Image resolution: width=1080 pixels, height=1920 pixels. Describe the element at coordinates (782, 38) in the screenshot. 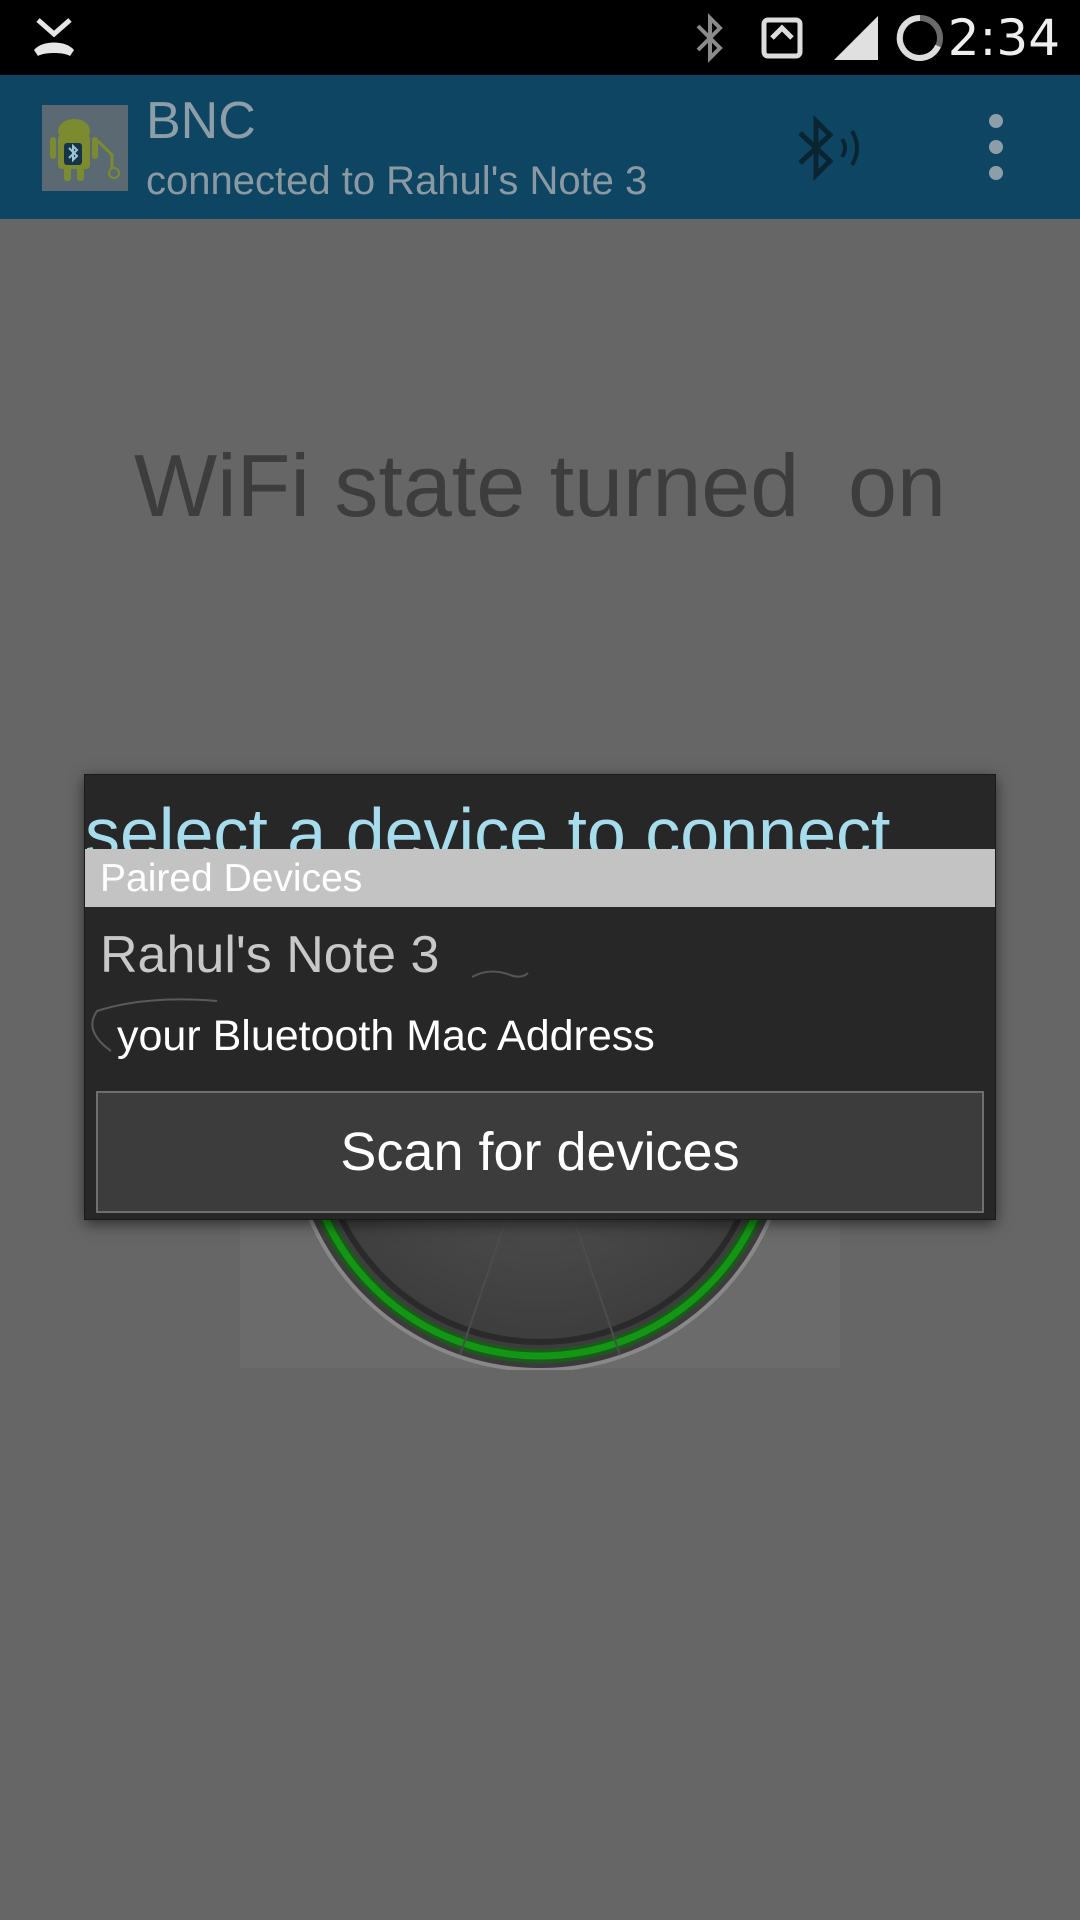

I see `sync-icon` at that location.